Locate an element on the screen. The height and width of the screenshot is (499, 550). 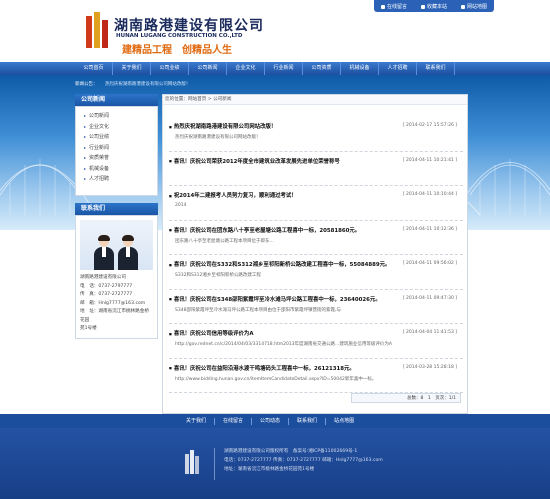
sidebar-news-title: 公司新闻 is located at coordinates (116, 100).